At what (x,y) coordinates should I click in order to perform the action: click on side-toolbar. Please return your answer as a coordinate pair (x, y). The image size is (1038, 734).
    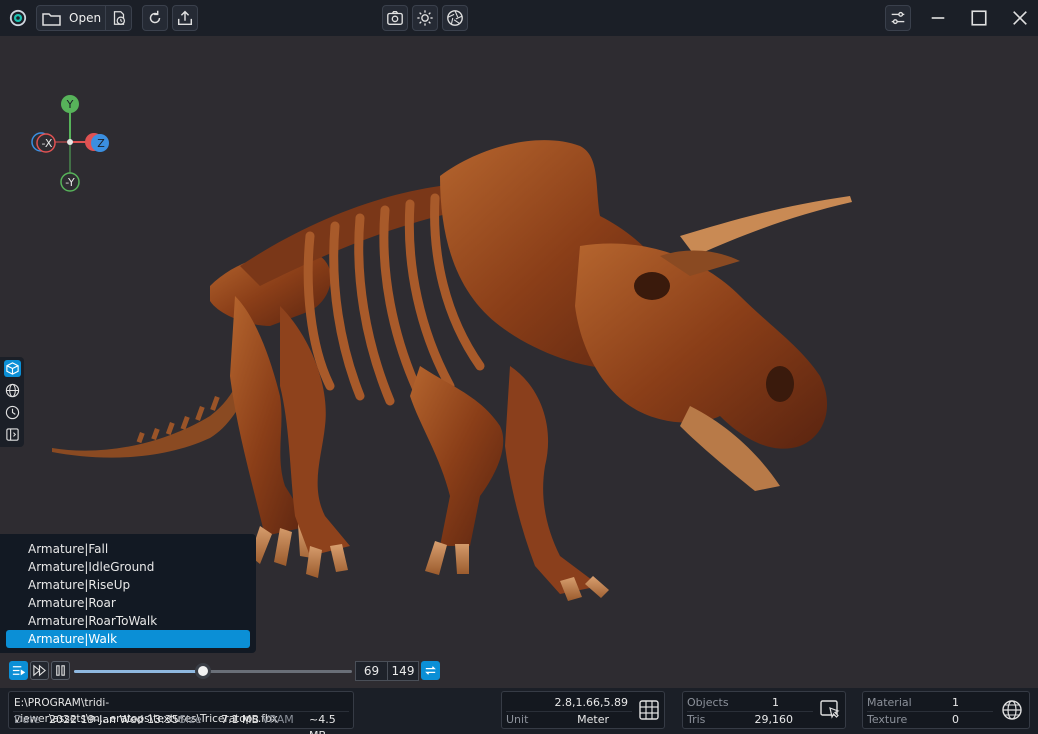
    Looking at the image, I should click on (12, 402).